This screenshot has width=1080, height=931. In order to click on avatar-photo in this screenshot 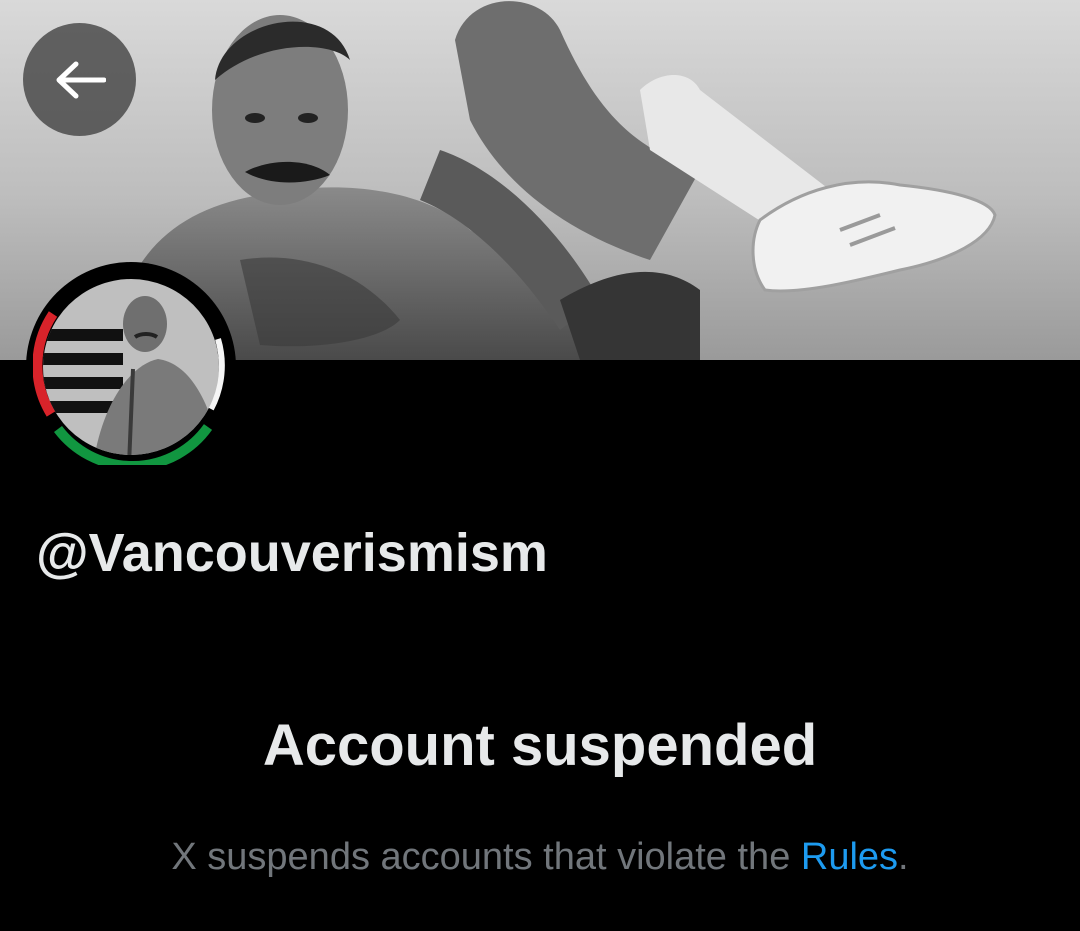, I will do `click(131, 367)`.